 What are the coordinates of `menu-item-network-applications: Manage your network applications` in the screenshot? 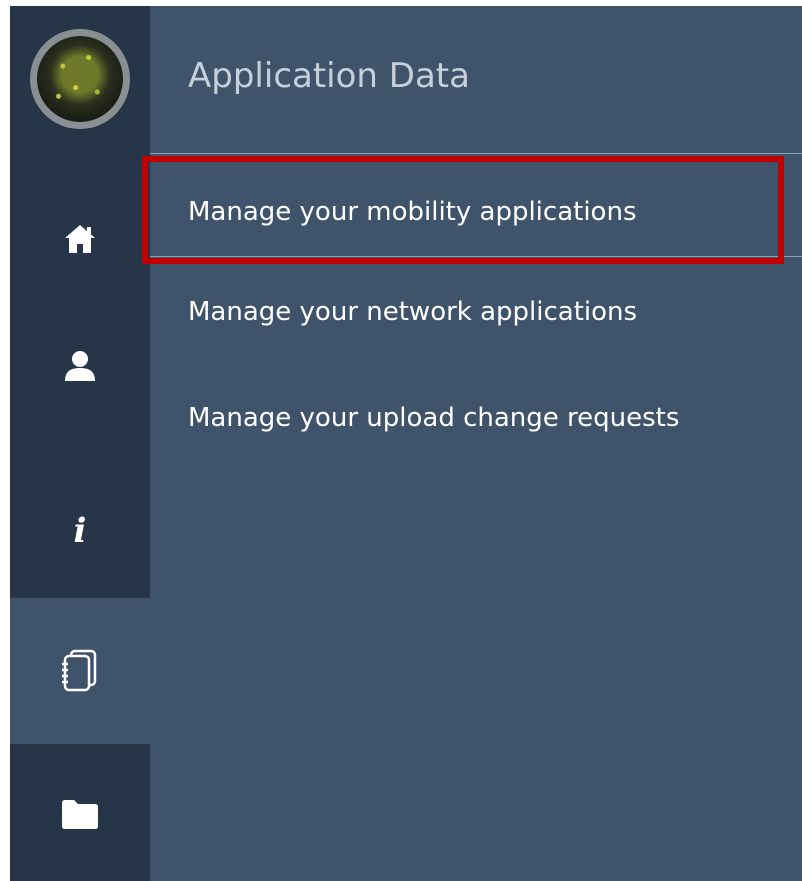 It's located at (412, 312).